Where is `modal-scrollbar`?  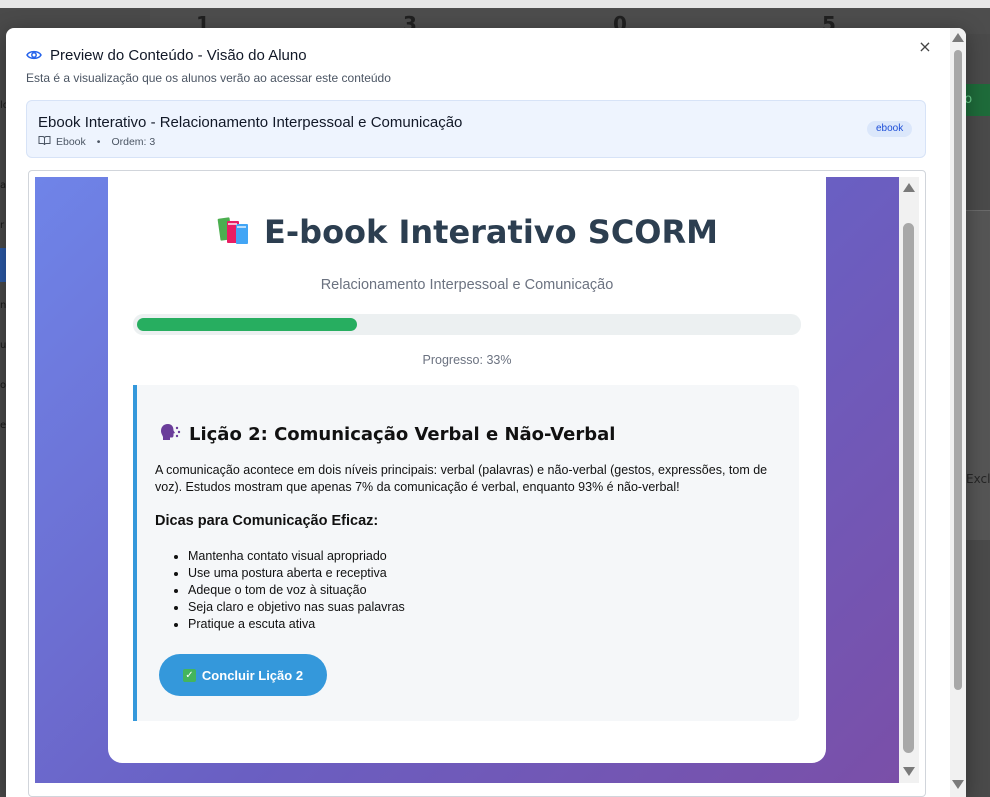 modal-scrollbar is located at coordinates (958, 412).